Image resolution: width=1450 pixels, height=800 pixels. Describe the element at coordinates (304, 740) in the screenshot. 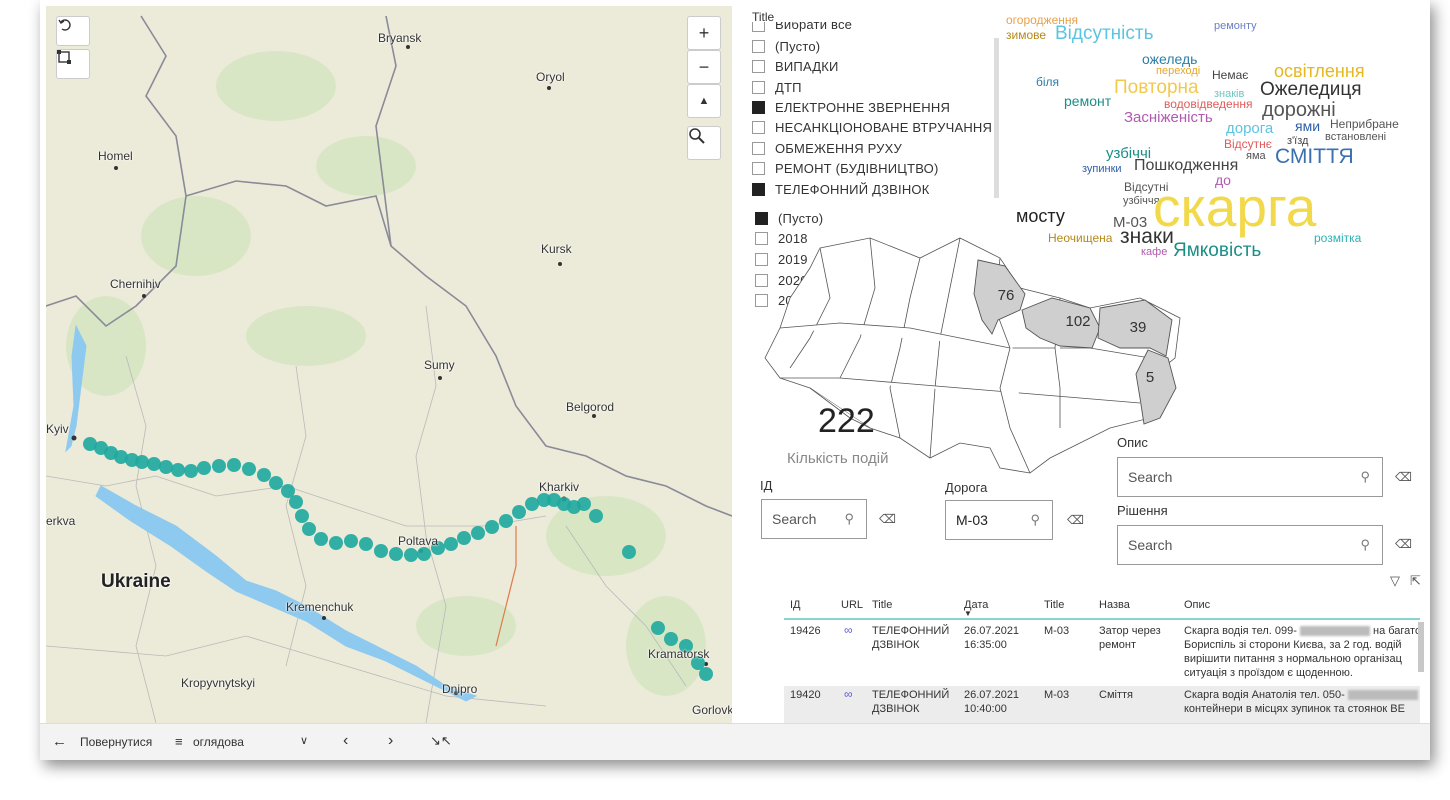

I see `chevron-down-icon: ∨` at that location.